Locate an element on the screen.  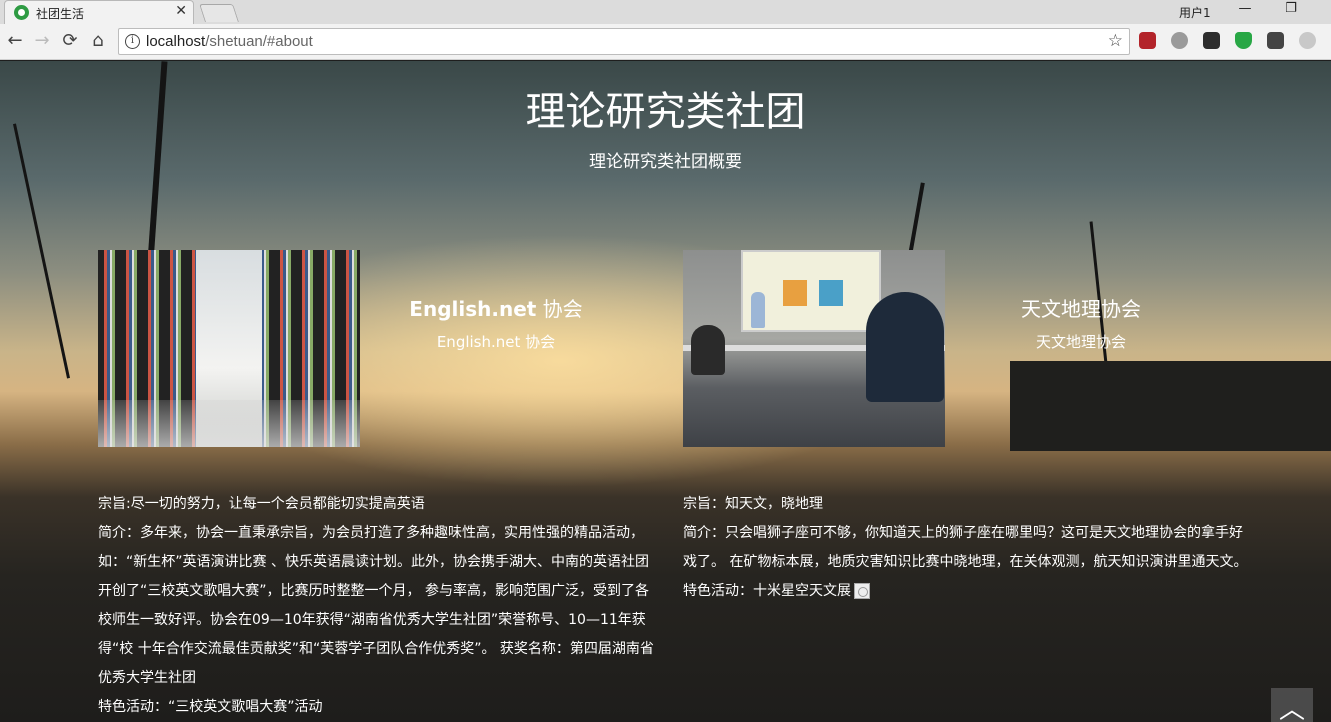
home-icon: ⌂ is located at coordinates (98, 41).